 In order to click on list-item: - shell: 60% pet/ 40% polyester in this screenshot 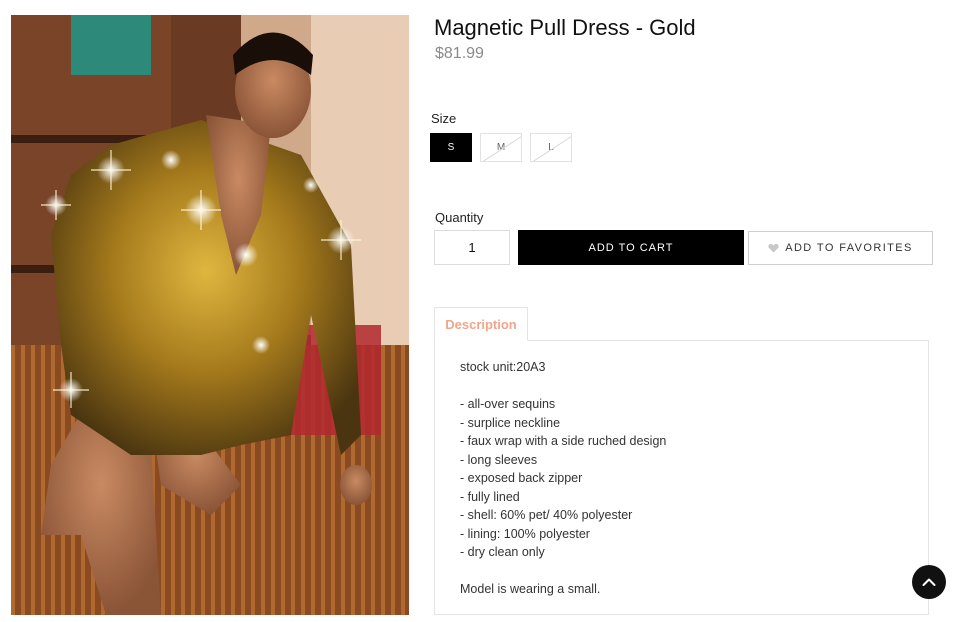, I will do `click(546, 515)`.